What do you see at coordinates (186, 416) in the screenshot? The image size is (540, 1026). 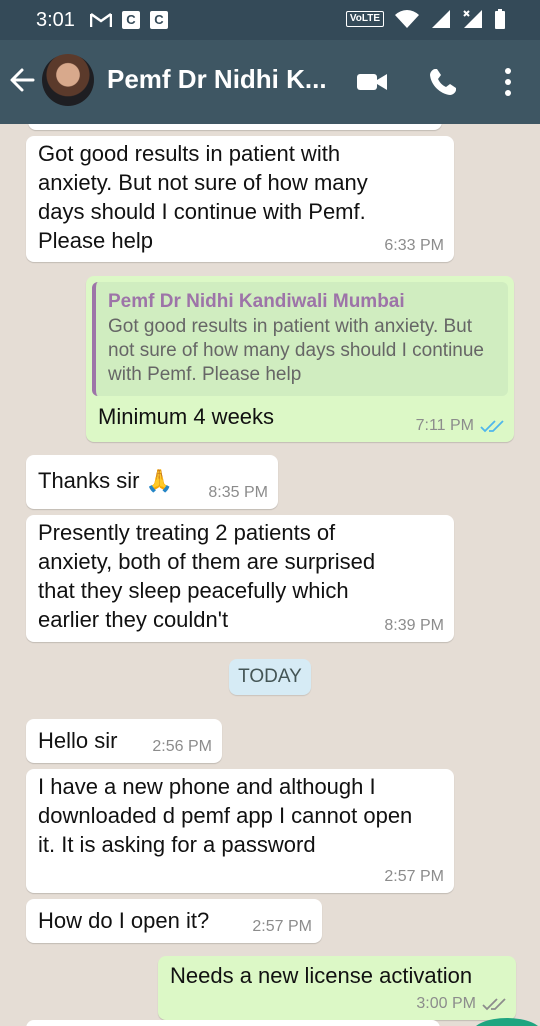 I see `message-text: Minimum 4 weeks` at bounding box center [186, 416].